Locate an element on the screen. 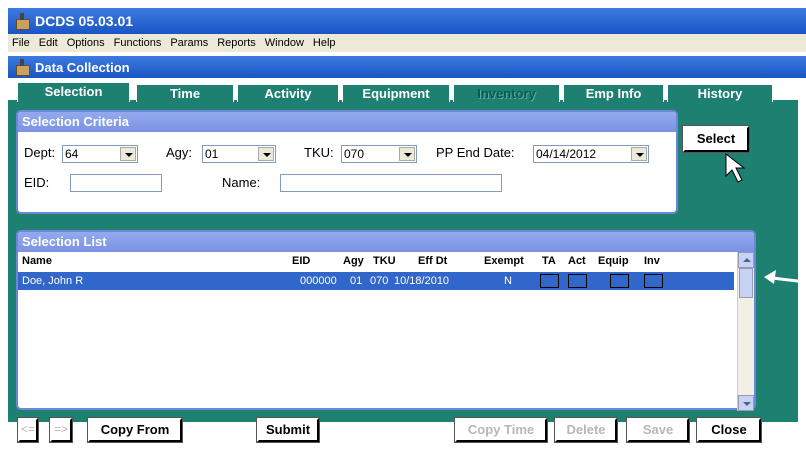  row-exempt: N is located at coordinates (508, 281).